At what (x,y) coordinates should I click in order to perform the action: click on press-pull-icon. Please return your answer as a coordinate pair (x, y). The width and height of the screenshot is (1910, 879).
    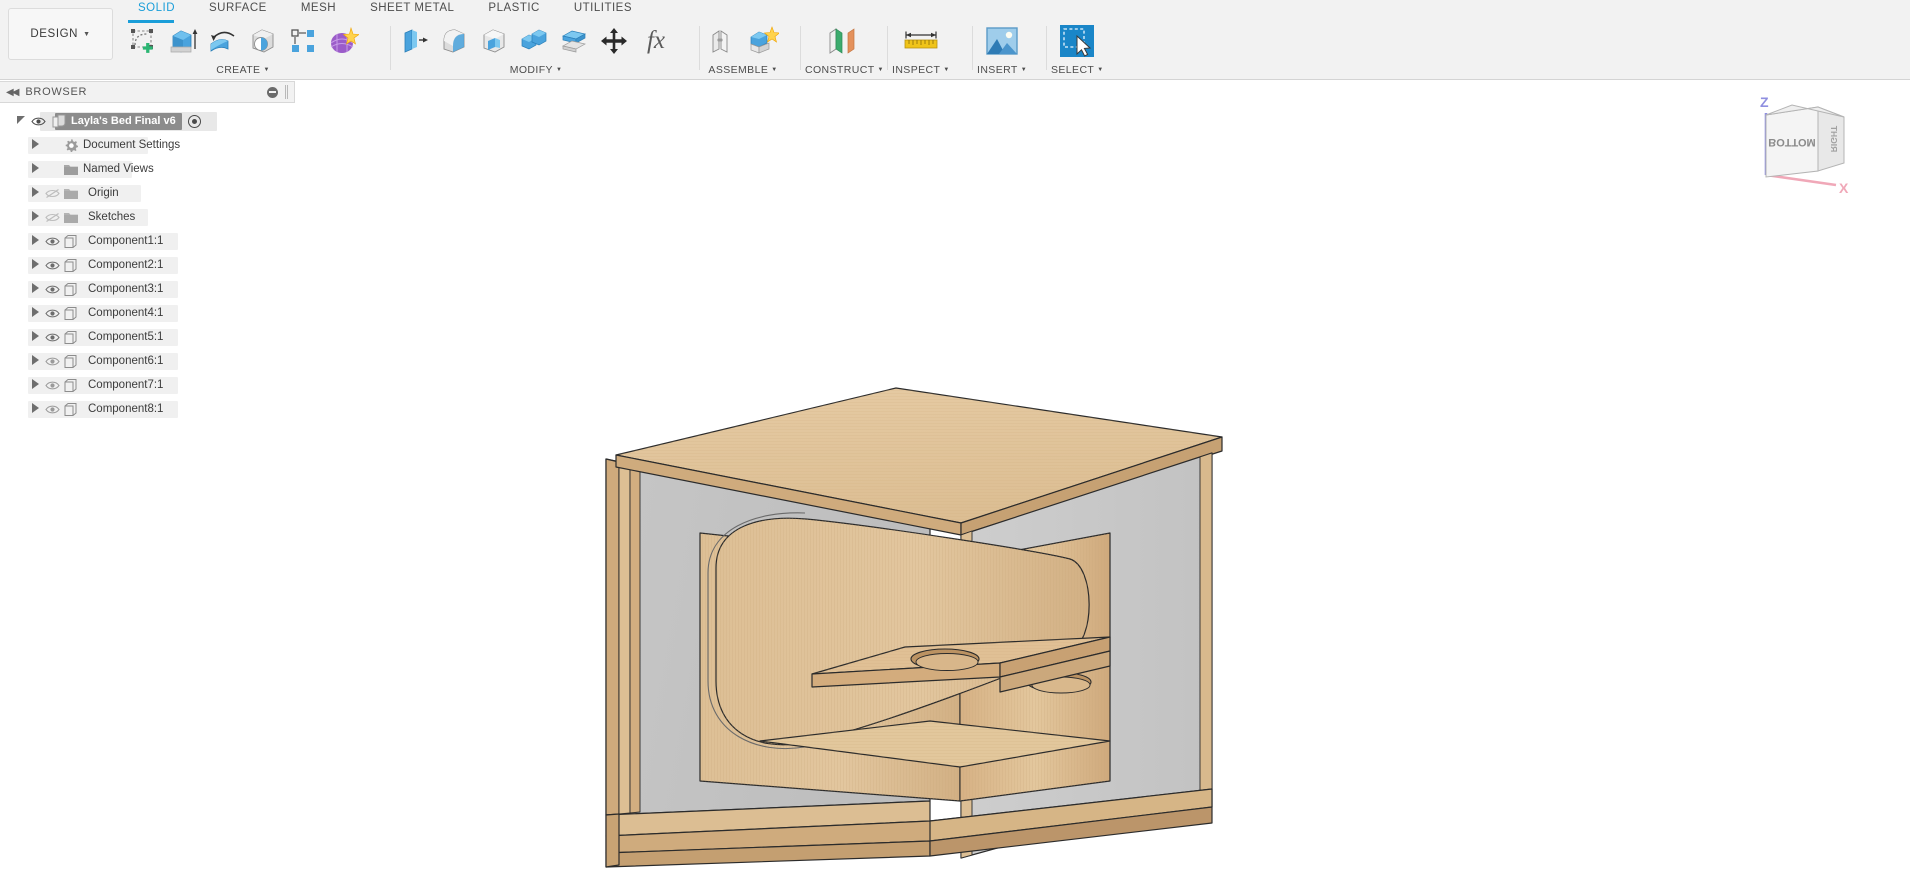
    Looking at the image, I should click on (414, 41).